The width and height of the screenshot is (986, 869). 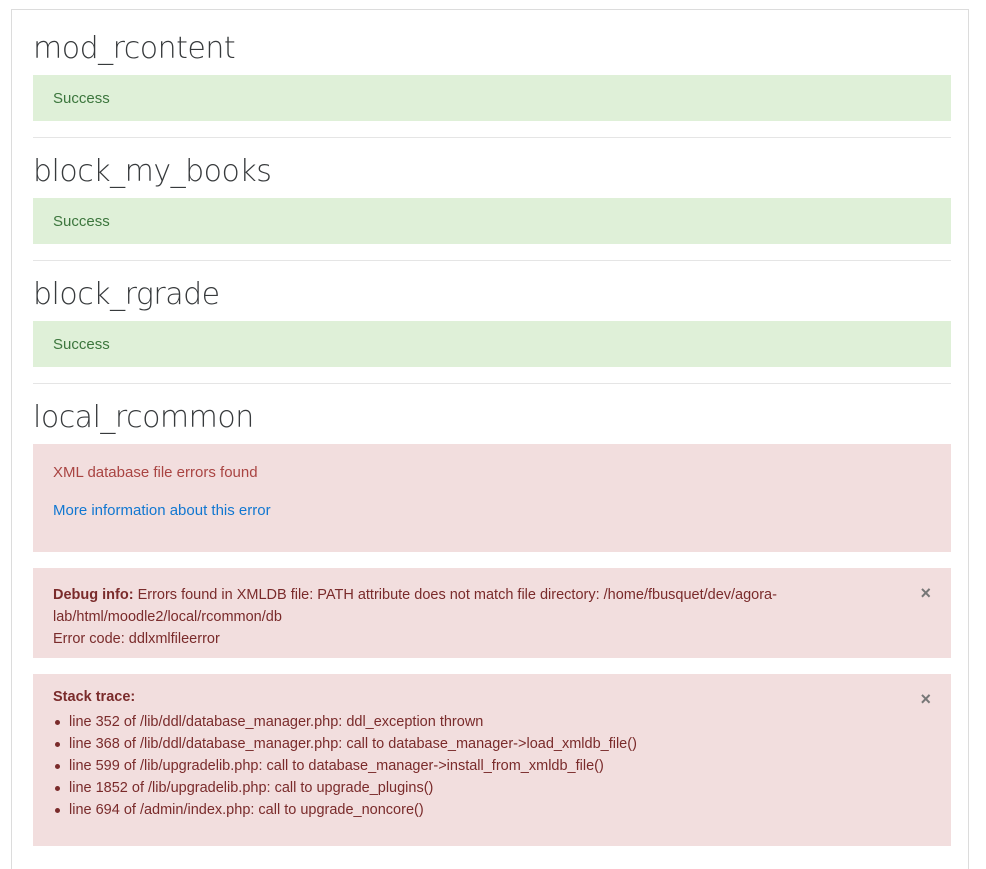 What do you see at coordinates (152, 171) in the screenshot?
I see `plugin-heading: block_my_books` at bounding box center [152, 171].